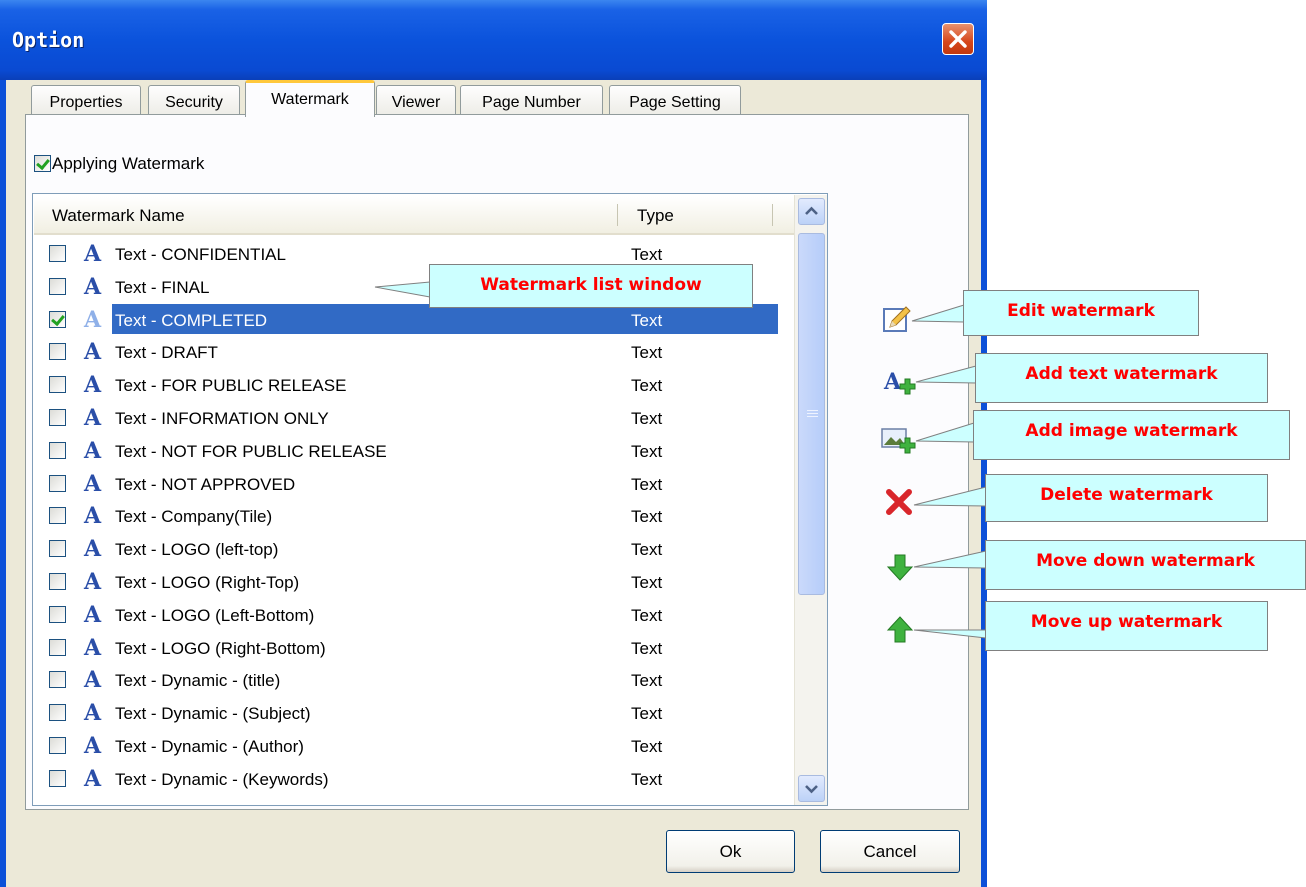 This screenshot has width=1306, height=887. Describe the element at coordinates (1121, 378) in the screenshot. I see `callout-add-text-watermark: Add text watermark` at that location.